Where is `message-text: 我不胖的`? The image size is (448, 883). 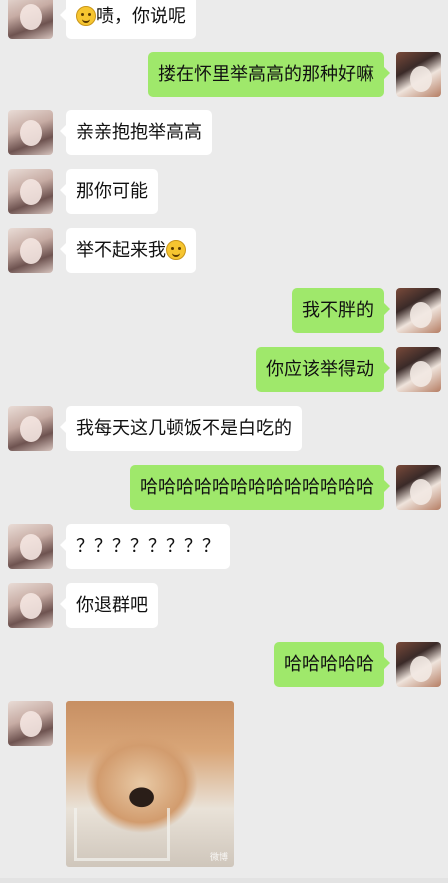
message-text: 我不胖的 is located at coordinates (338, 310).